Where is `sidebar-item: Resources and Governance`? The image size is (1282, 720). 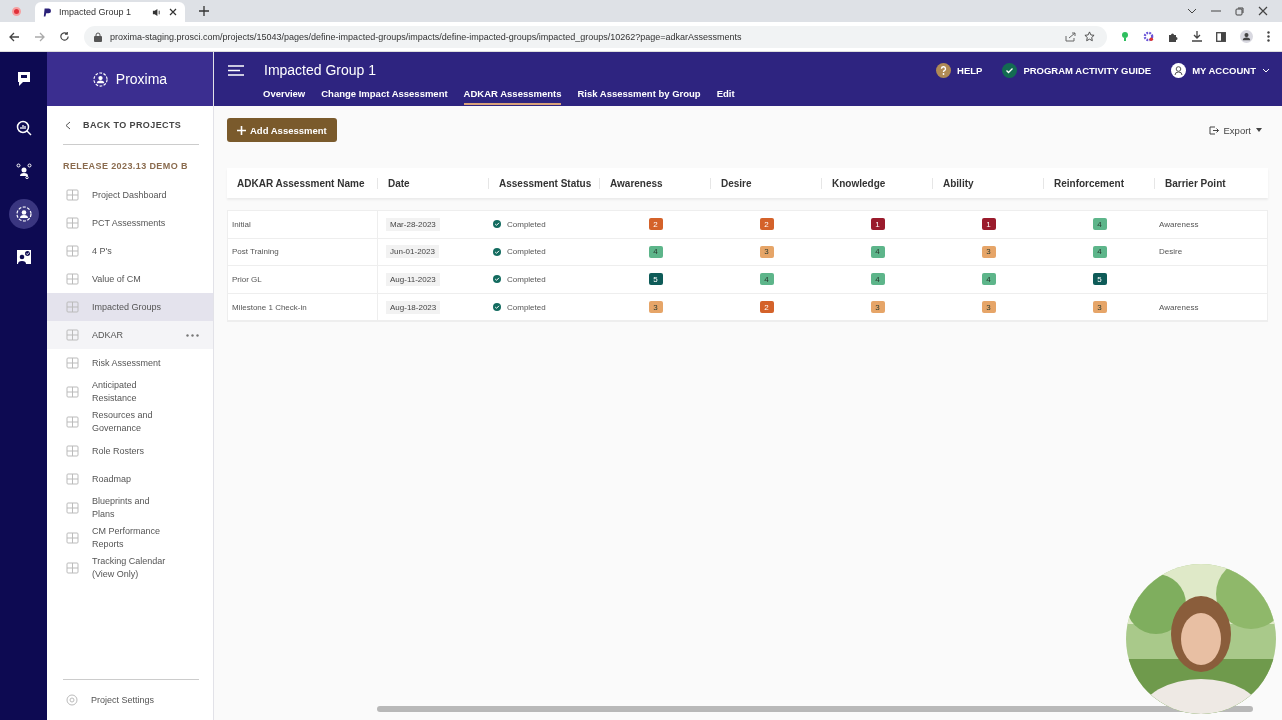 sidebar-item: Resources and Governance is located at coordinates (130, 422).